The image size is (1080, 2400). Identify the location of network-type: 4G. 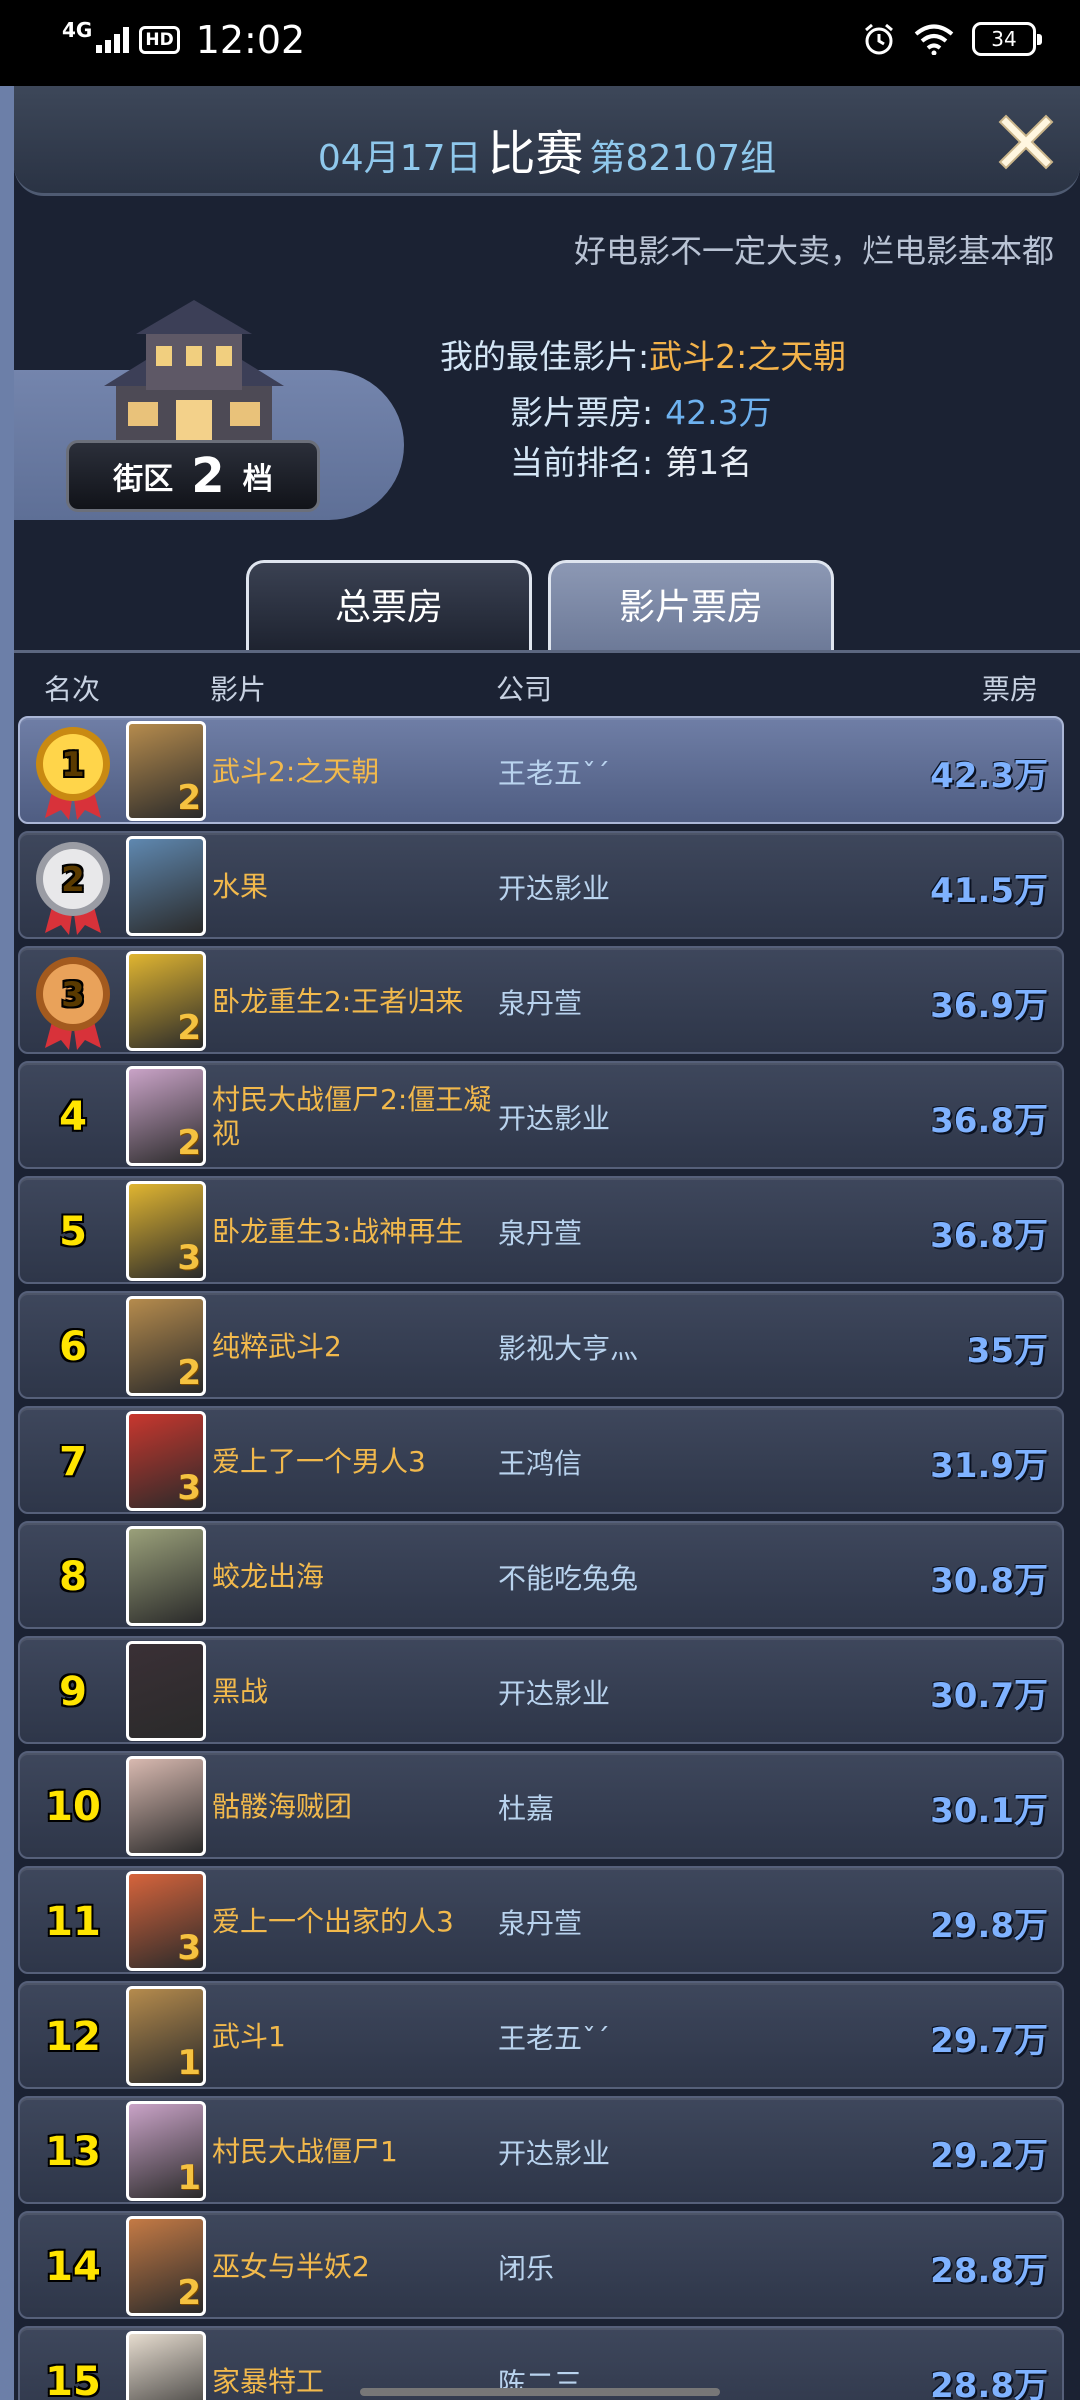
(77, 30).